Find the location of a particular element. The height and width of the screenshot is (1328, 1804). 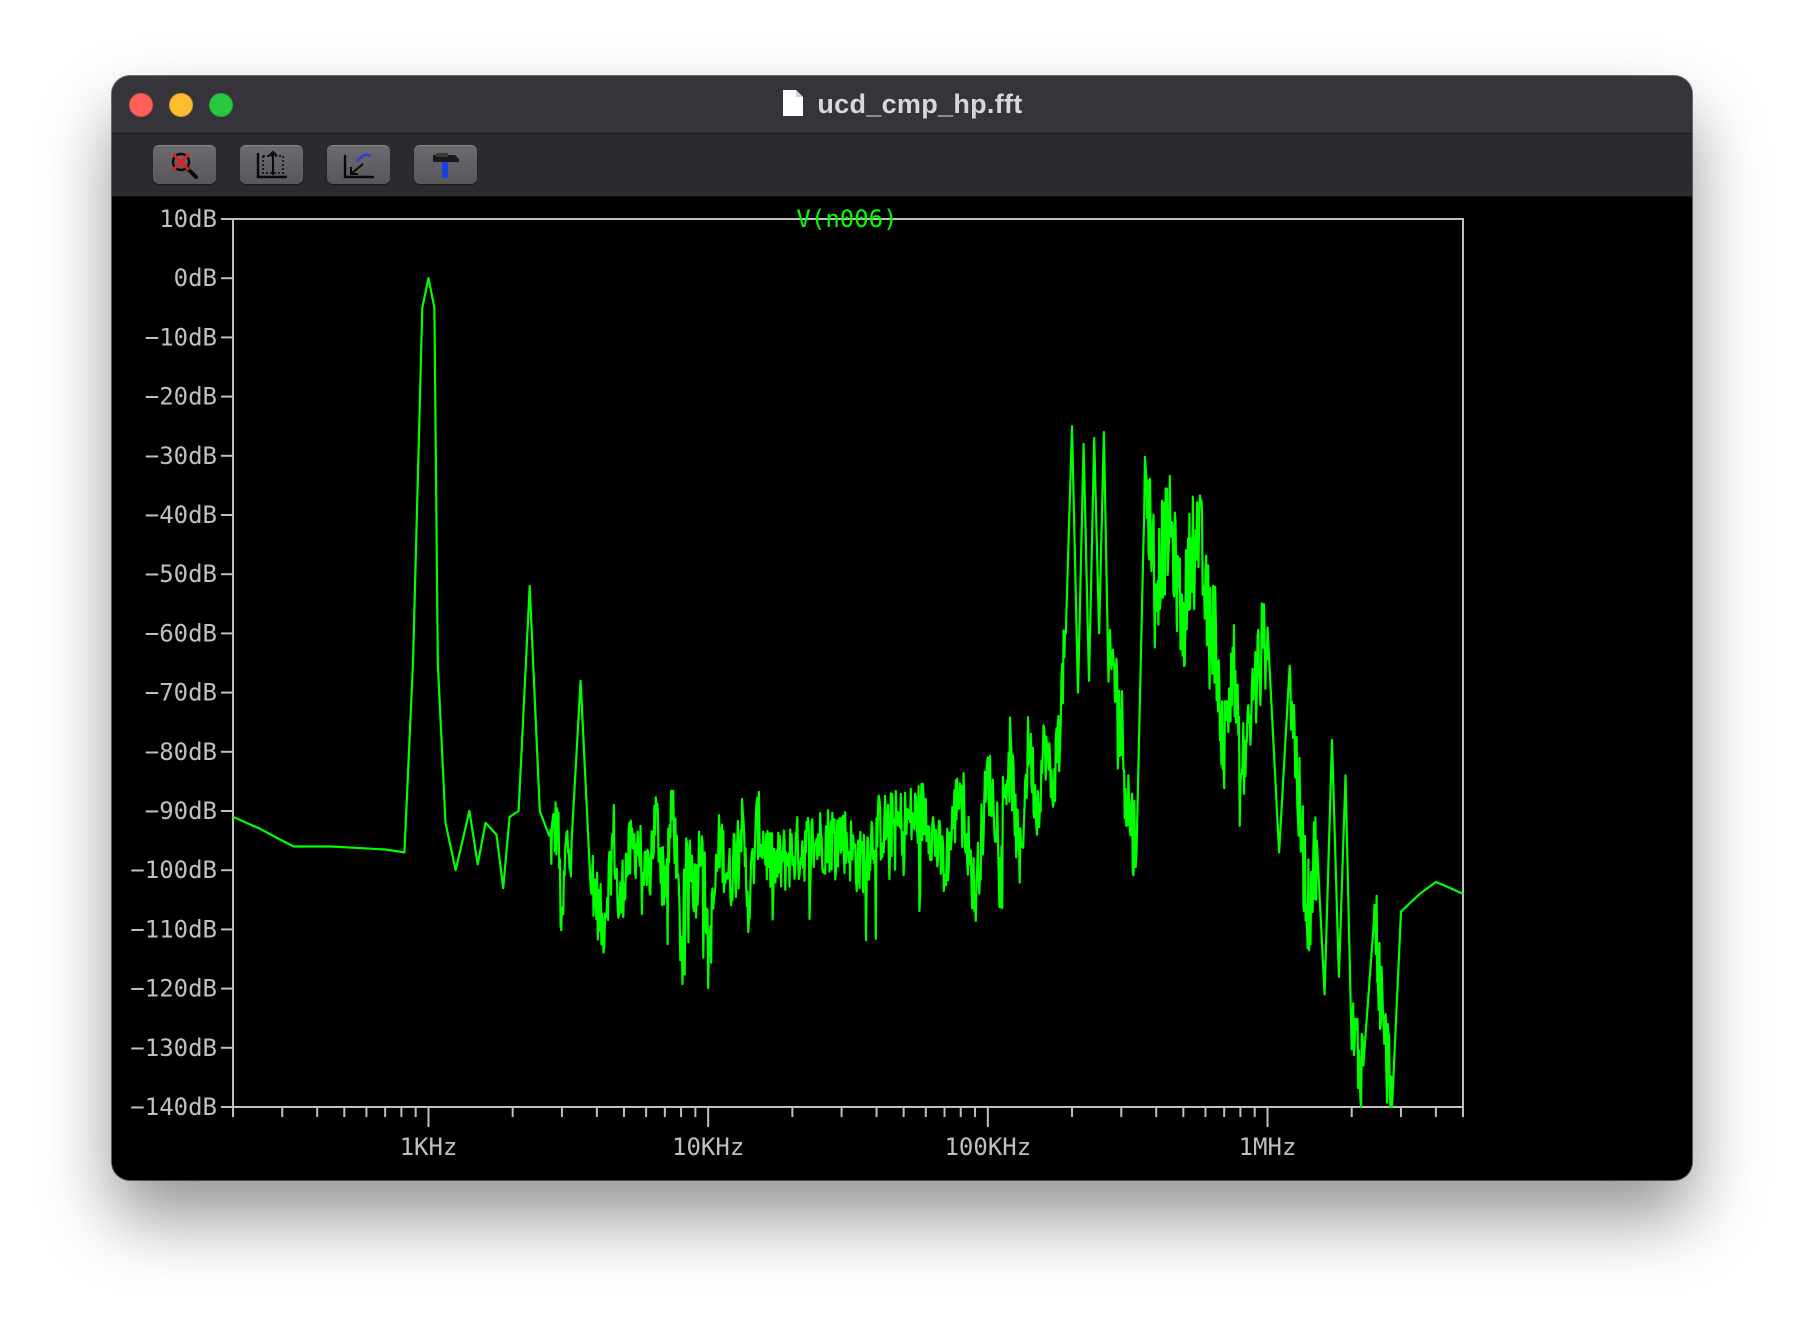

y-tick-label: −90dB is located at coordinates (181, 811).